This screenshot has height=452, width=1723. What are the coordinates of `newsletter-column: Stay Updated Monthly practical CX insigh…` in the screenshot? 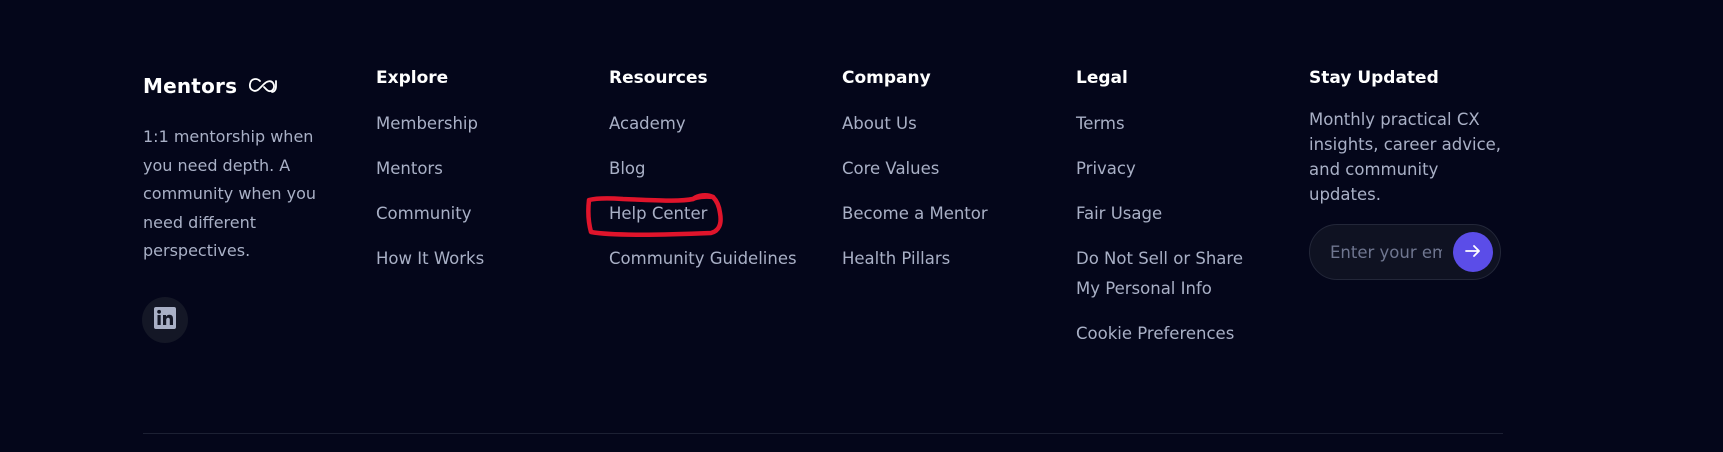 It's located at (1409, 173).